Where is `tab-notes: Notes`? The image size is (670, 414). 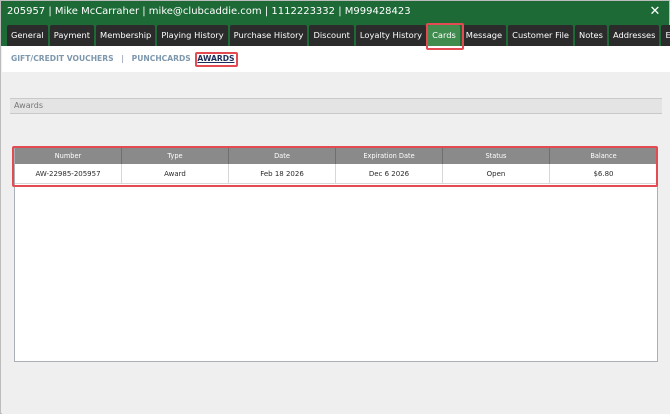 tab-notes: Notes is located at coordinates (591, 35).